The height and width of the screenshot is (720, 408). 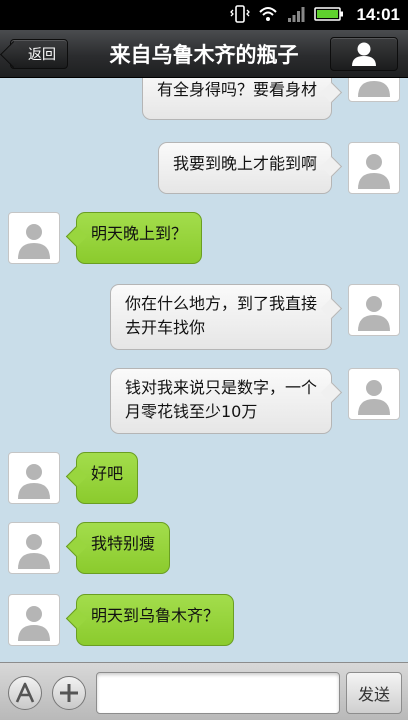 What do you see at coordinates (155, 615) in the screenshot?
I see `message-text: 明天到乌鲁木齐？` at bounding box center [155, 615].